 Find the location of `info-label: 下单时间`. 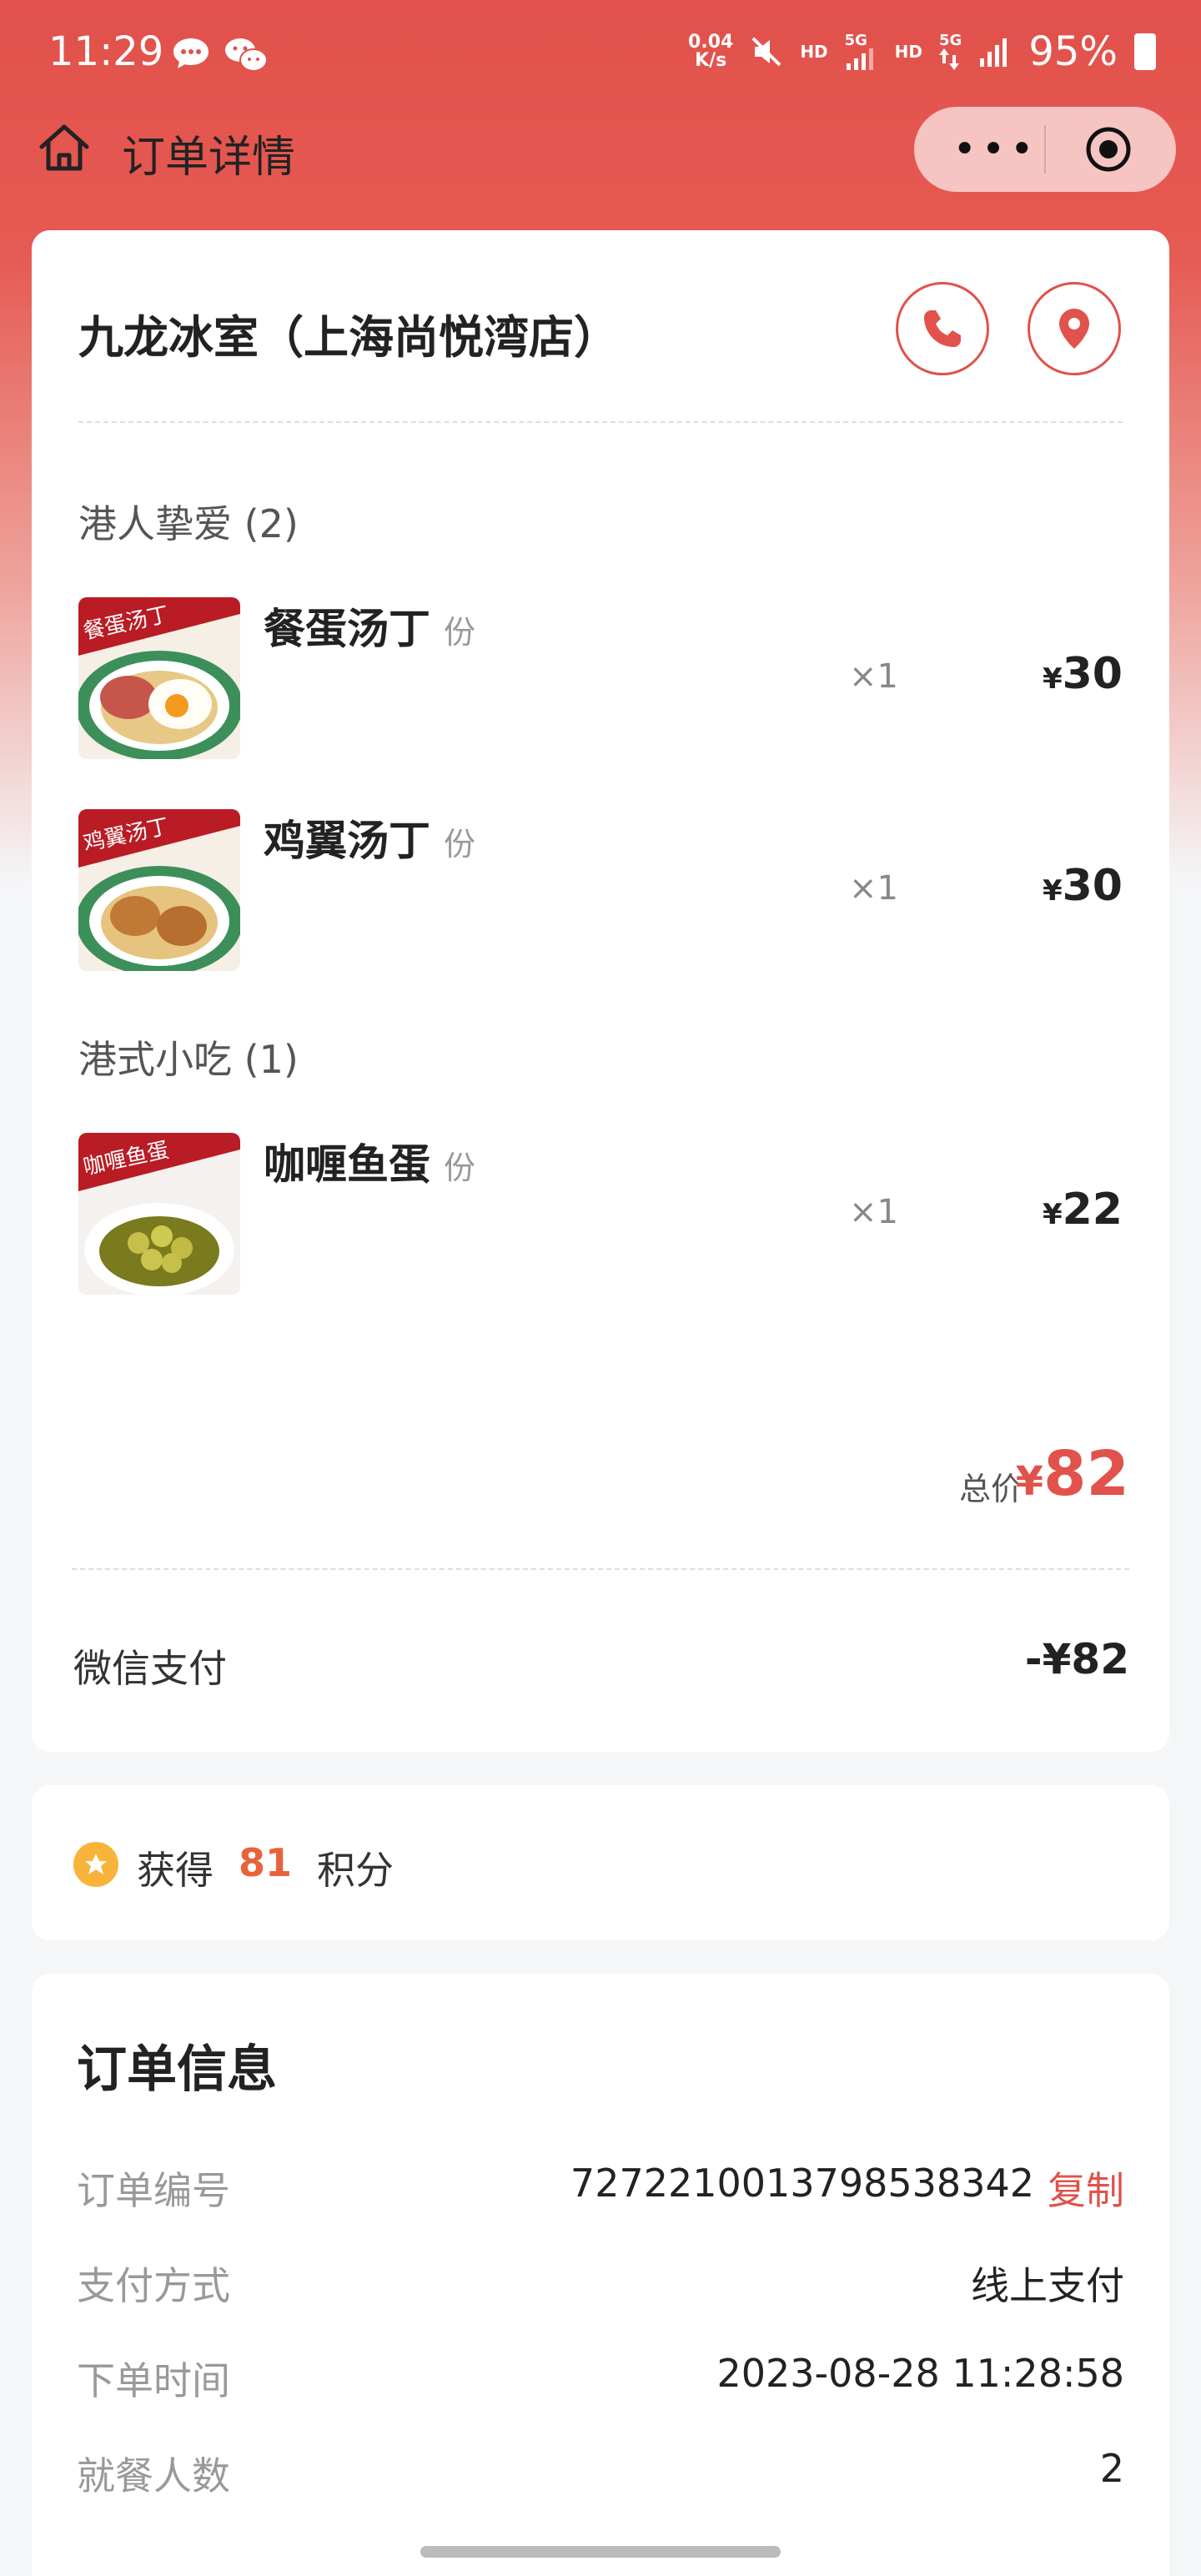

info-label: 下单时间 is located at coordinates (154, 2380).